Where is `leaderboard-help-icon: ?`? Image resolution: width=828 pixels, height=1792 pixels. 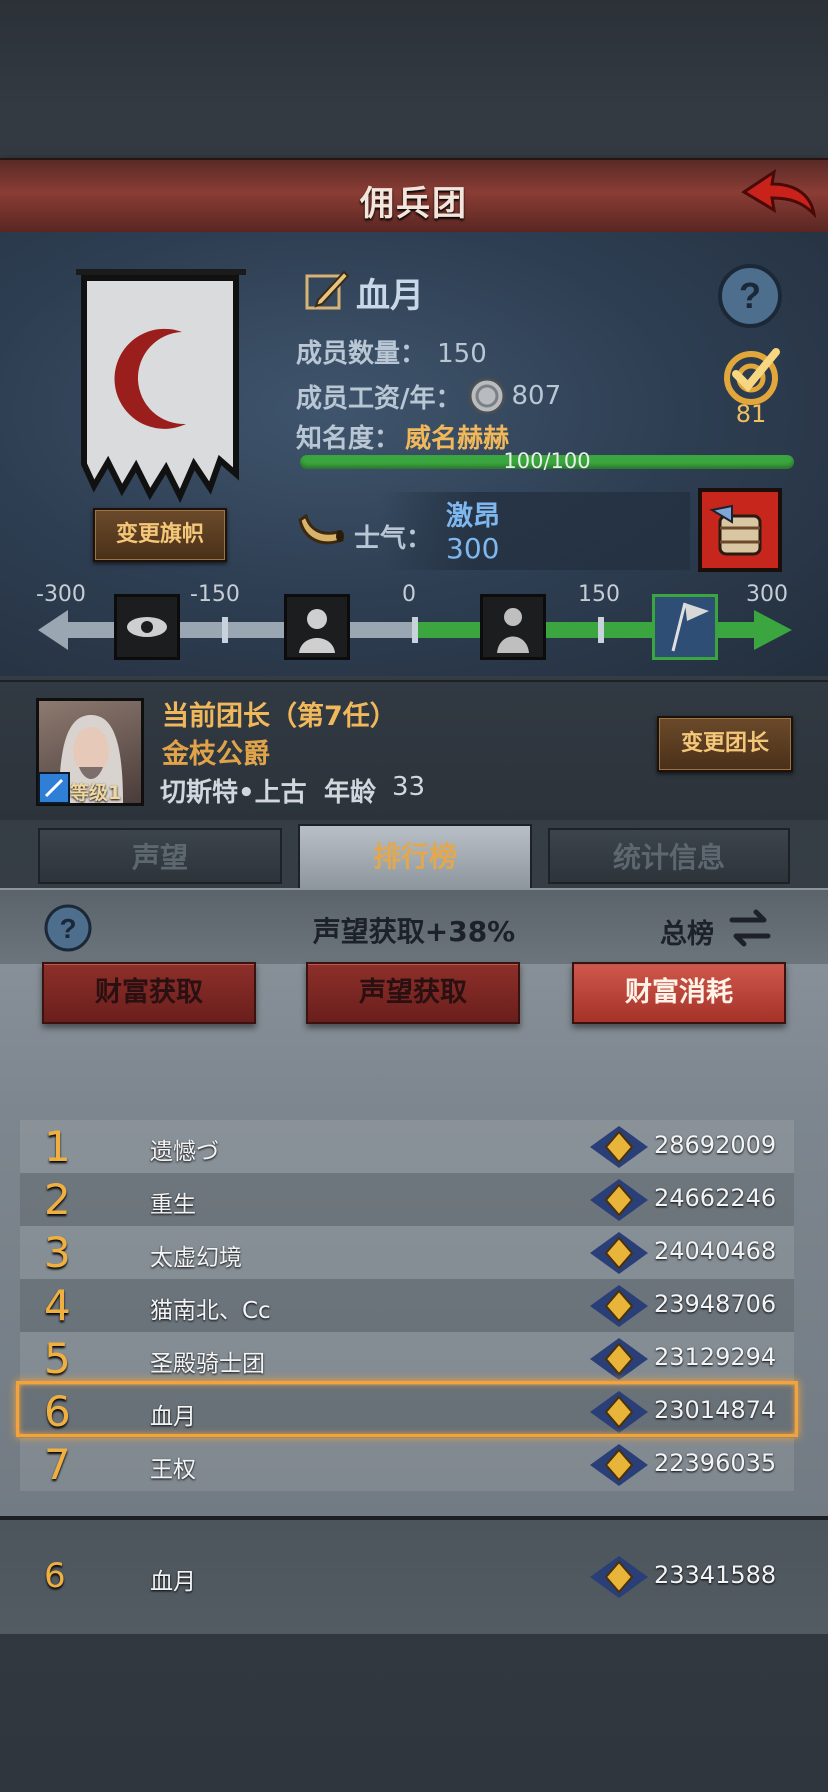 leaderboard-help-icon: ? is located at coordinates (68, 928).